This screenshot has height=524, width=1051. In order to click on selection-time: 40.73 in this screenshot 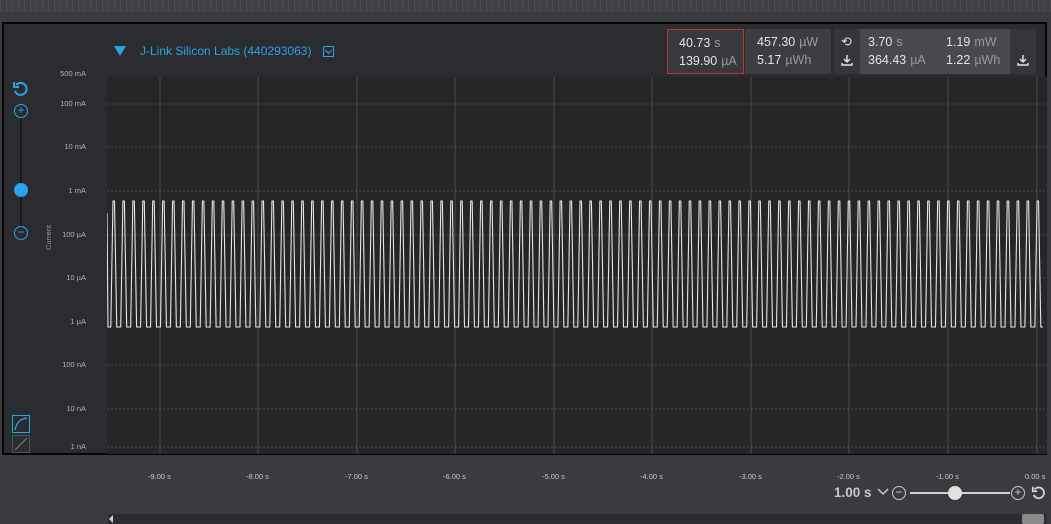, I will do `click(695, 43)`.